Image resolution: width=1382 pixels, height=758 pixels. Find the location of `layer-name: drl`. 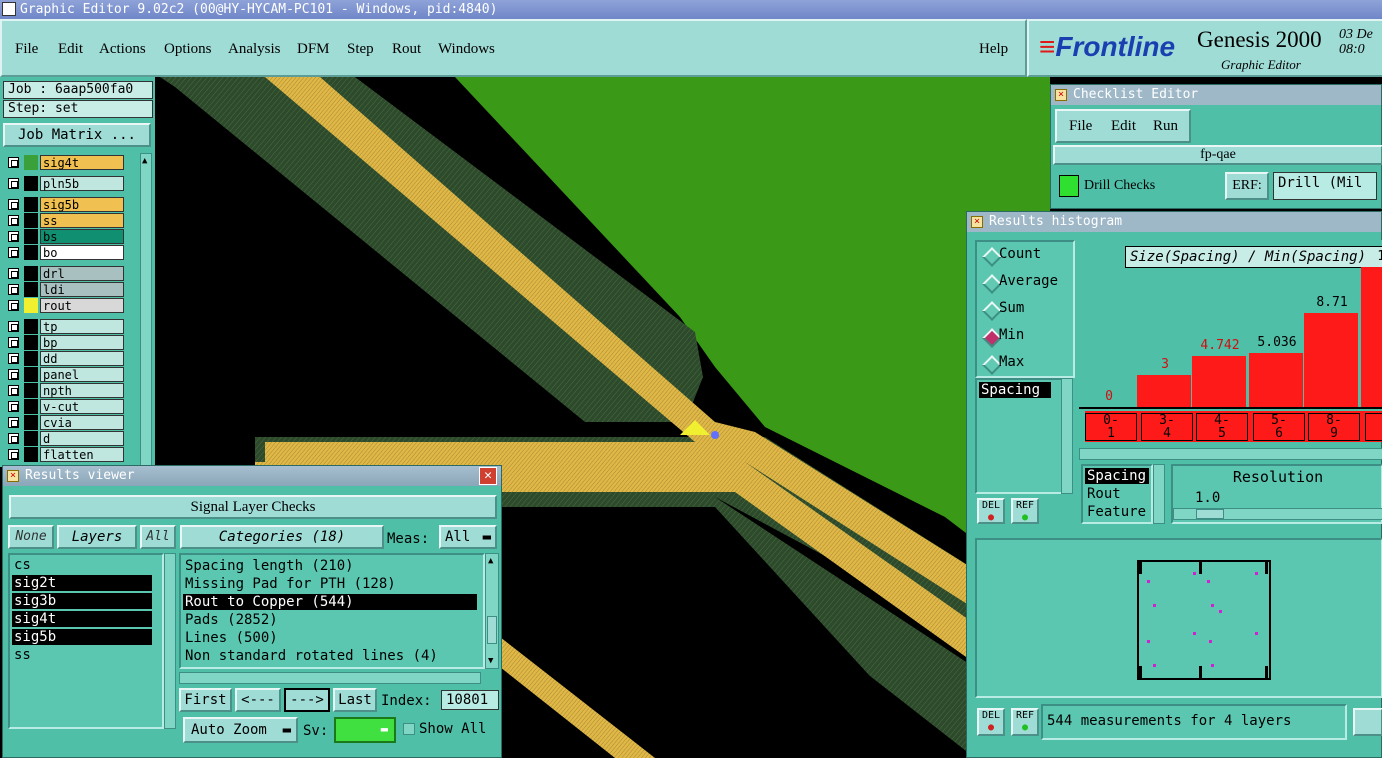

layer-name: drl is located at coordinates (82, 273).